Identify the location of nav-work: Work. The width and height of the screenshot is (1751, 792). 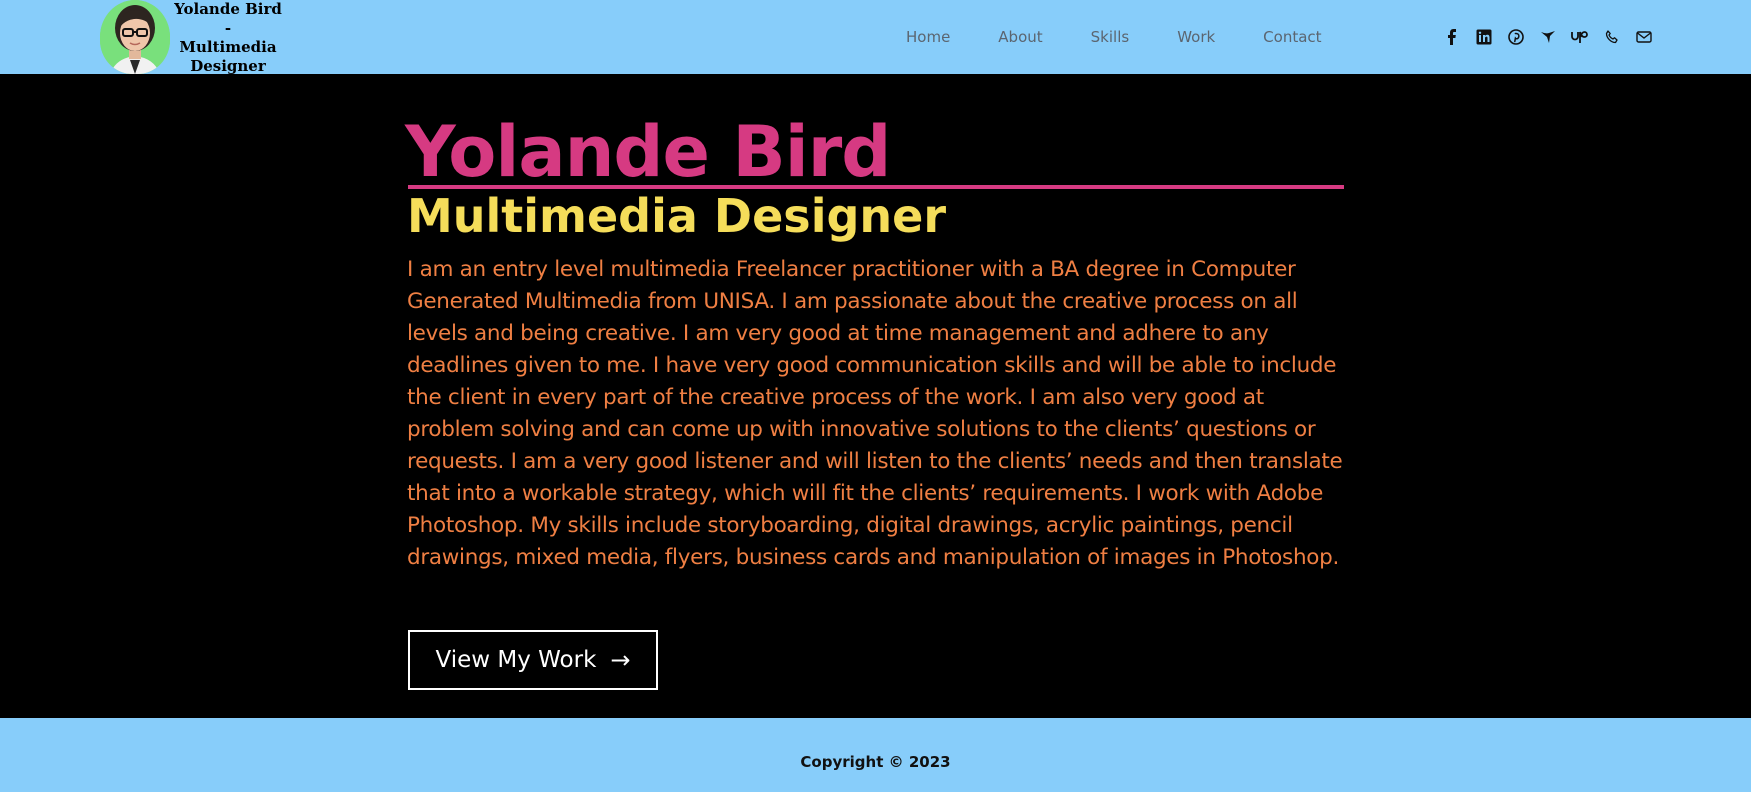
(1196, 37).